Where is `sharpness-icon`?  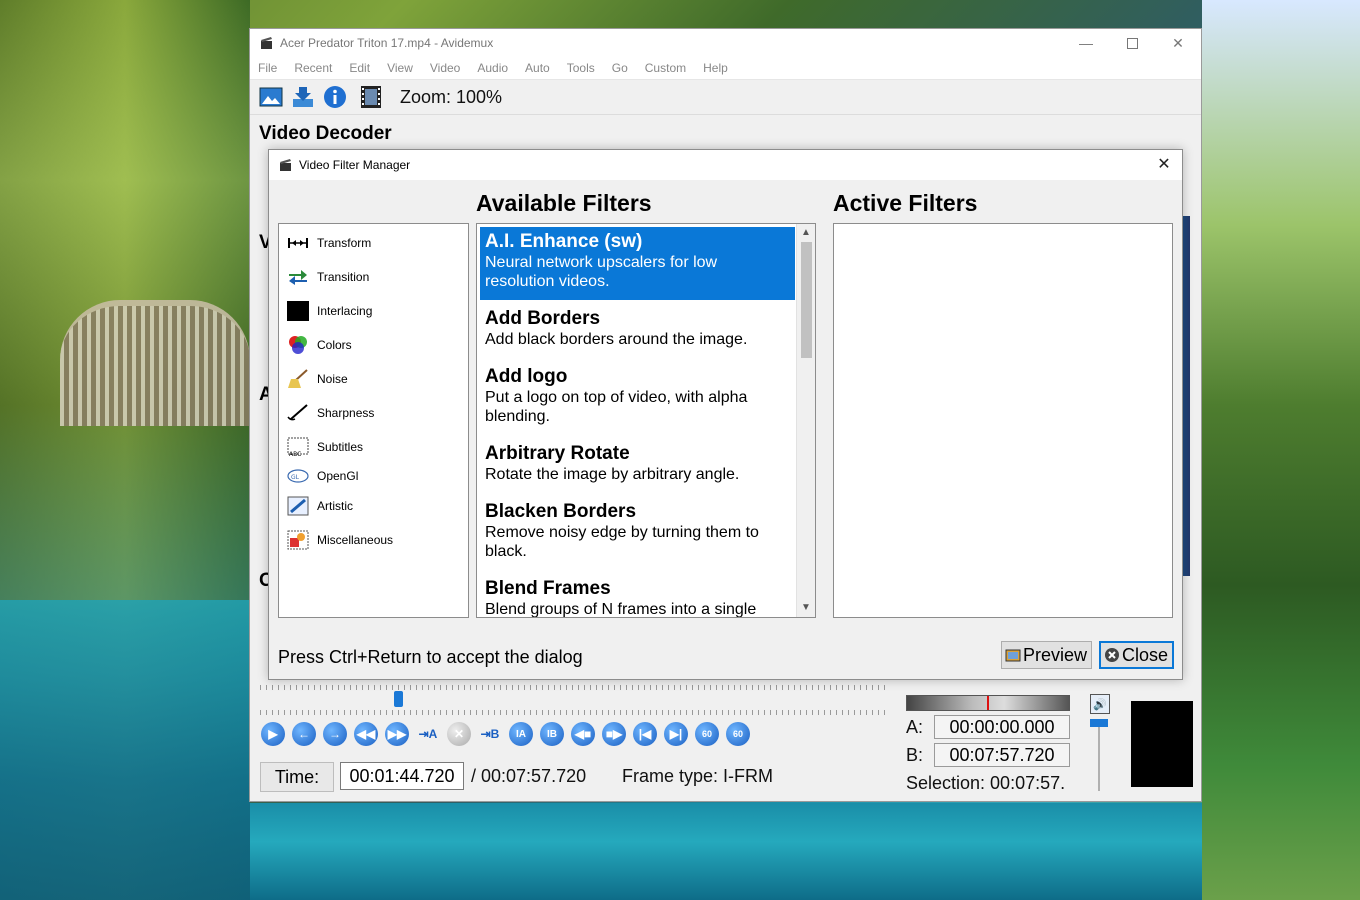
sharpness-icon is located at coordinates (298, 413).